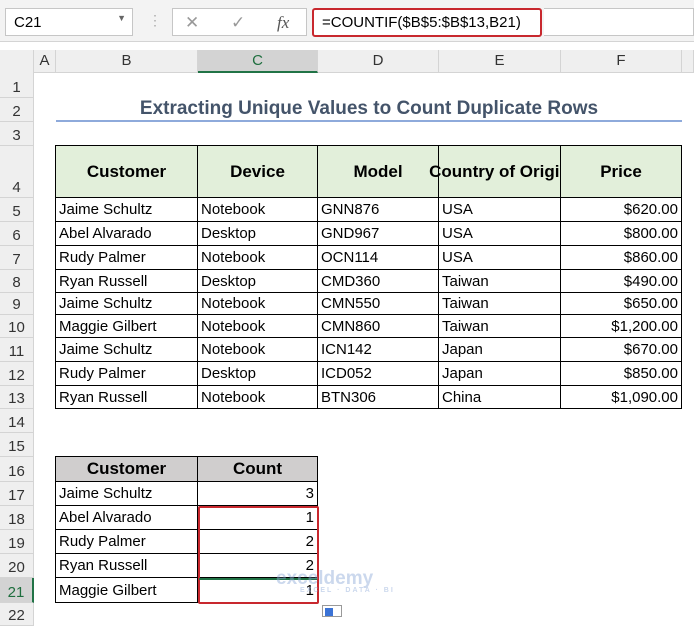 This screenshot has width=694, height=626. I want to click on table-cell: Maggie Gilbert, so click(126, 326).